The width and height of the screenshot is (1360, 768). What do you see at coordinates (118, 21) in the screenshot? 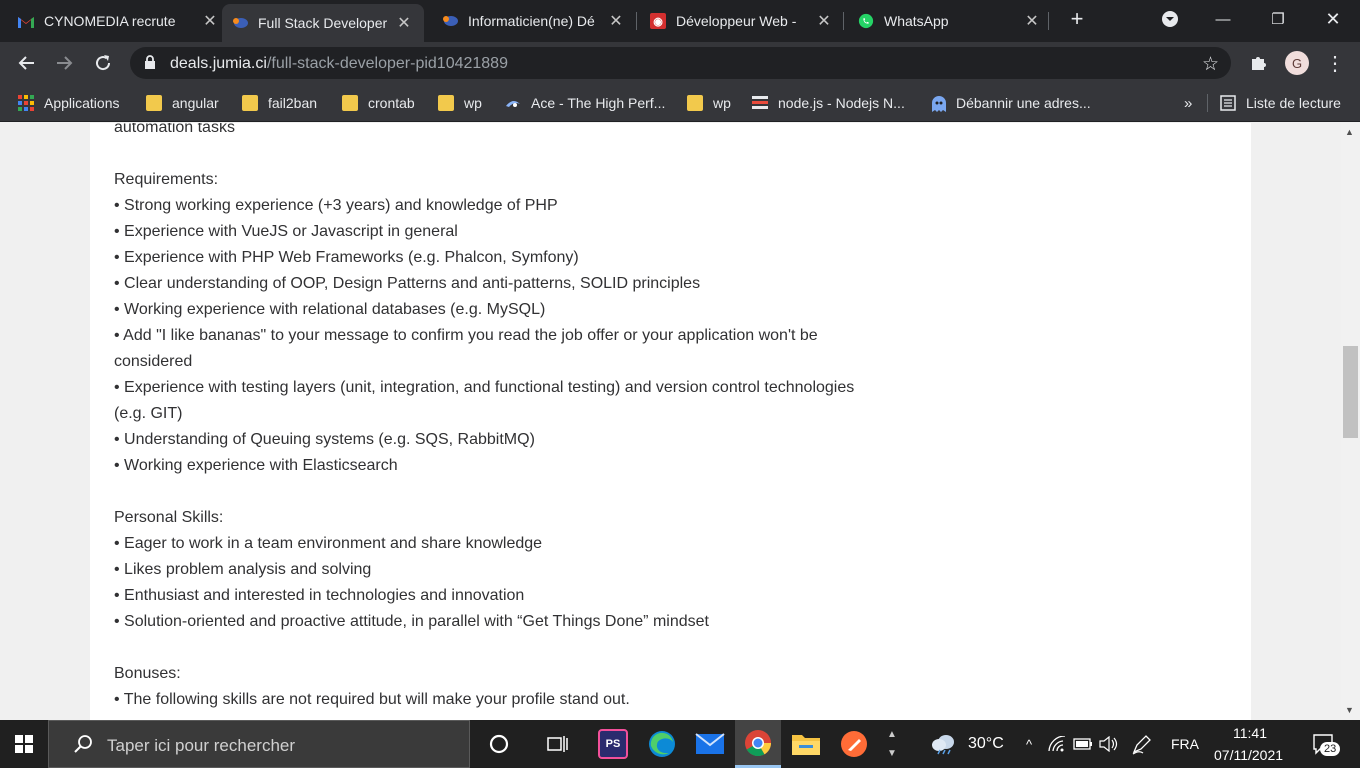
I see `tab-gmail: CYNOMEDIA recrute ✕` at bounding box center [118, 21].